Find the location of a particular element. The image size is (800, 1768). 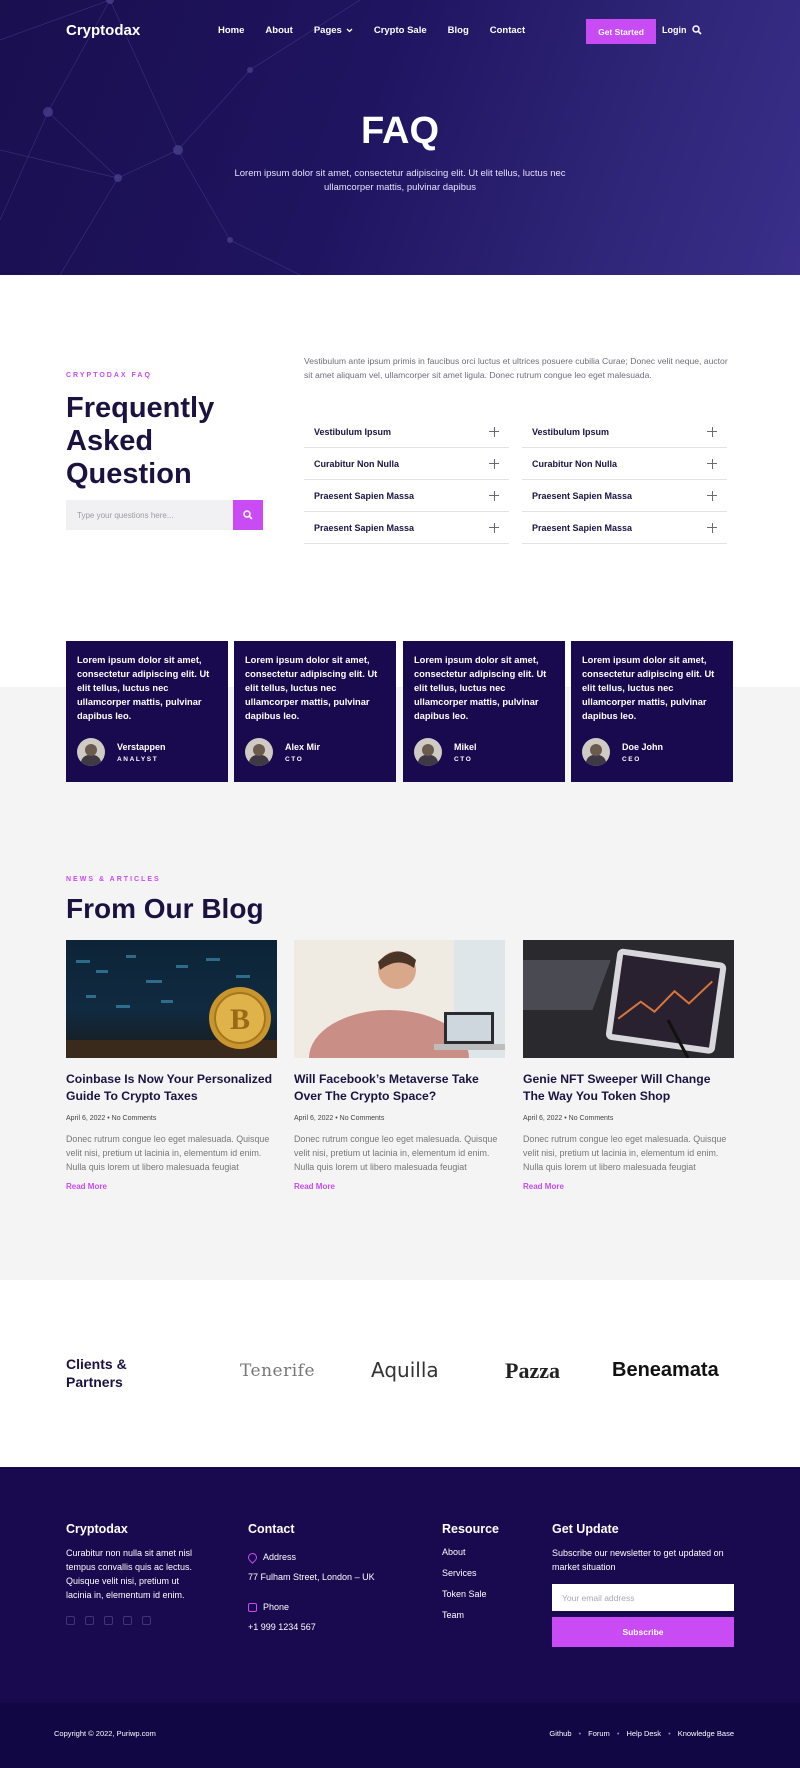

blog-title: From Our Blog is located at coordinates (165, 908).